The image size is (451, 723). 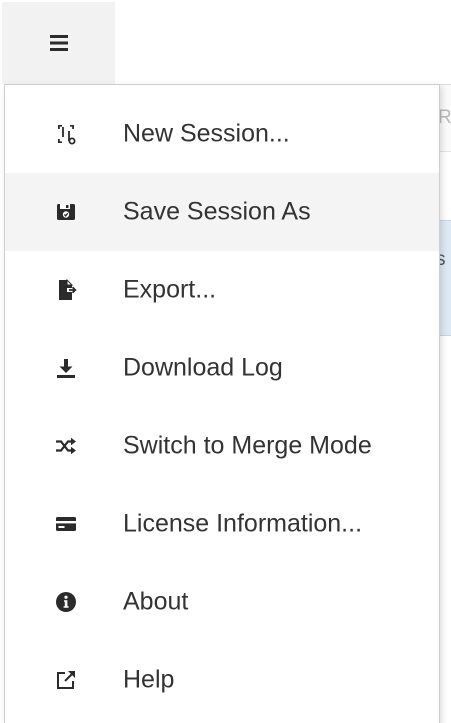 What do you see at coordinates (247, 445) in the screenshot?
I see `menu-item-label: Switch to Merge Mode` at bounding box center [247, 445].